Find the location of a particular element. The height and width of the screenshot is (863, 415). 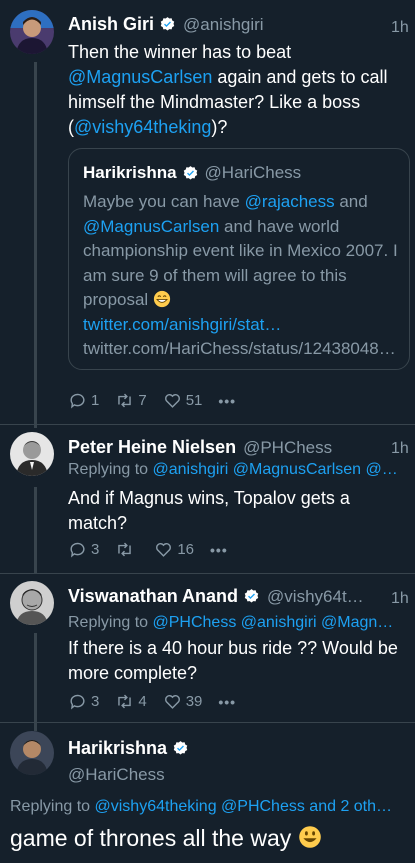

tweet-text: game of thrones all the way is located at coordinates (210, 838).